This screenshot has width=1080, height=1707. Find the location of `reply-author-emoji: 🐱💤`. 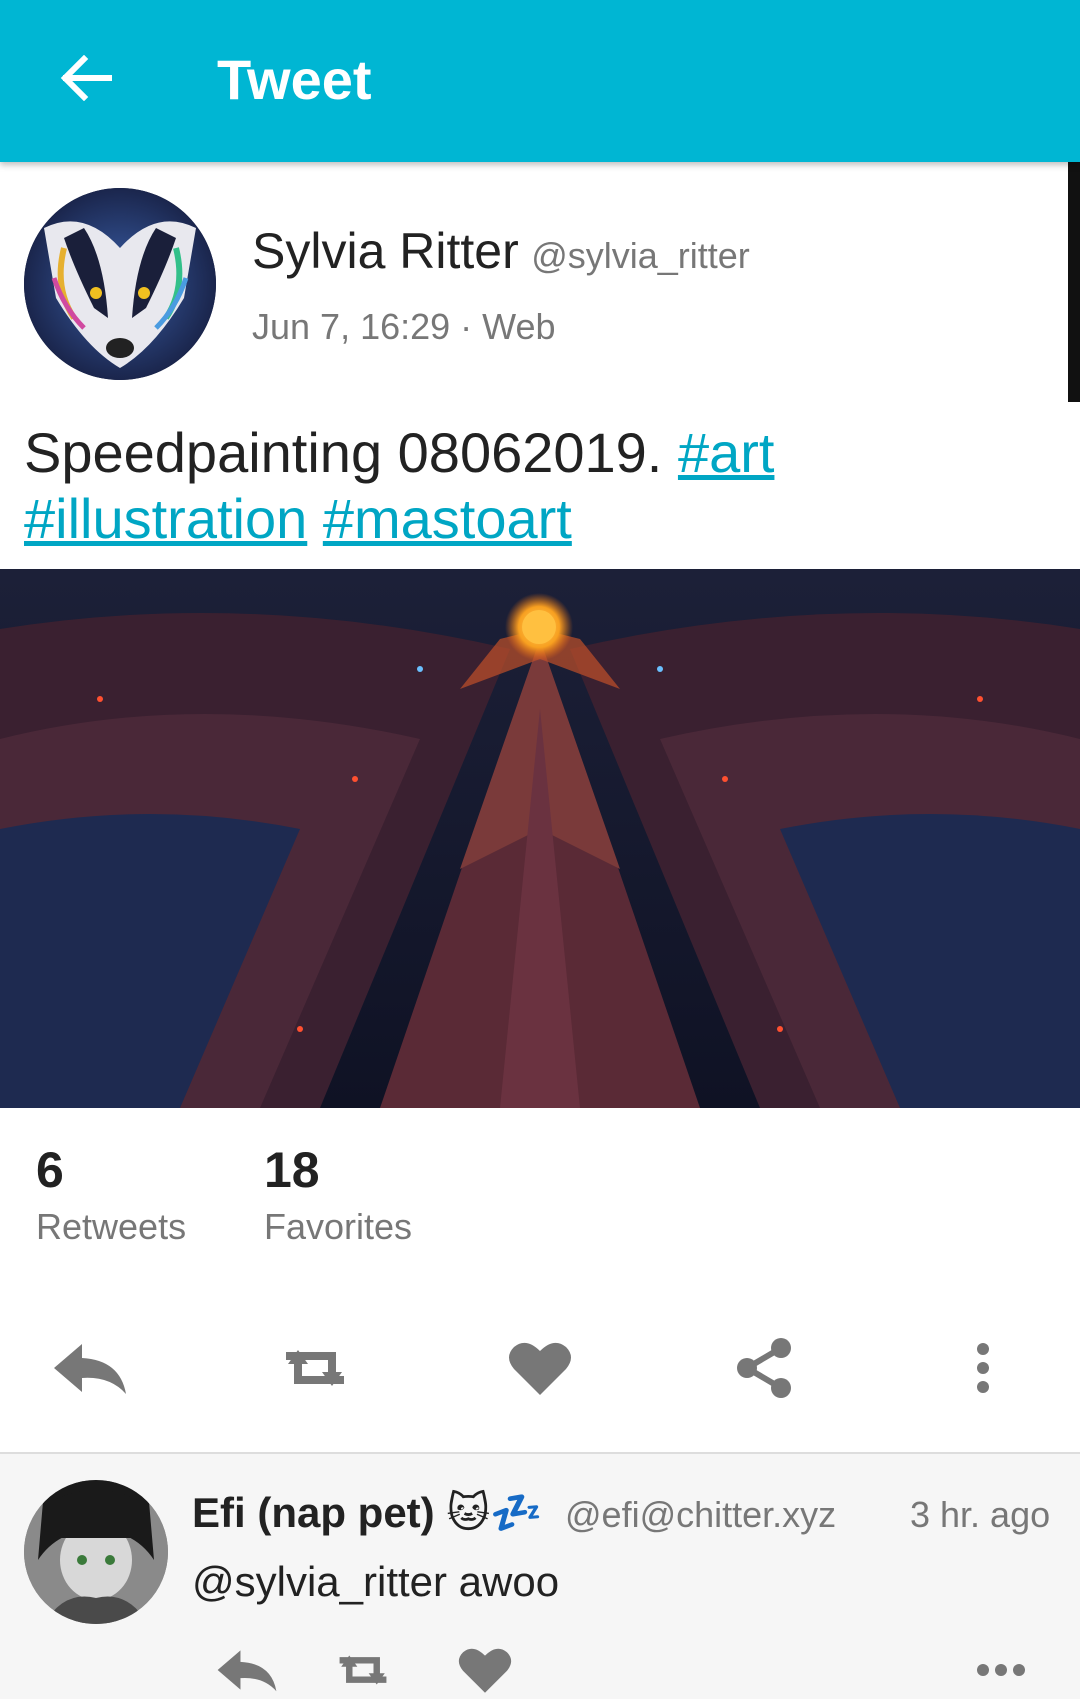

reply-author-emoji: 🐱💤 is located at coordinates (494, 1512).